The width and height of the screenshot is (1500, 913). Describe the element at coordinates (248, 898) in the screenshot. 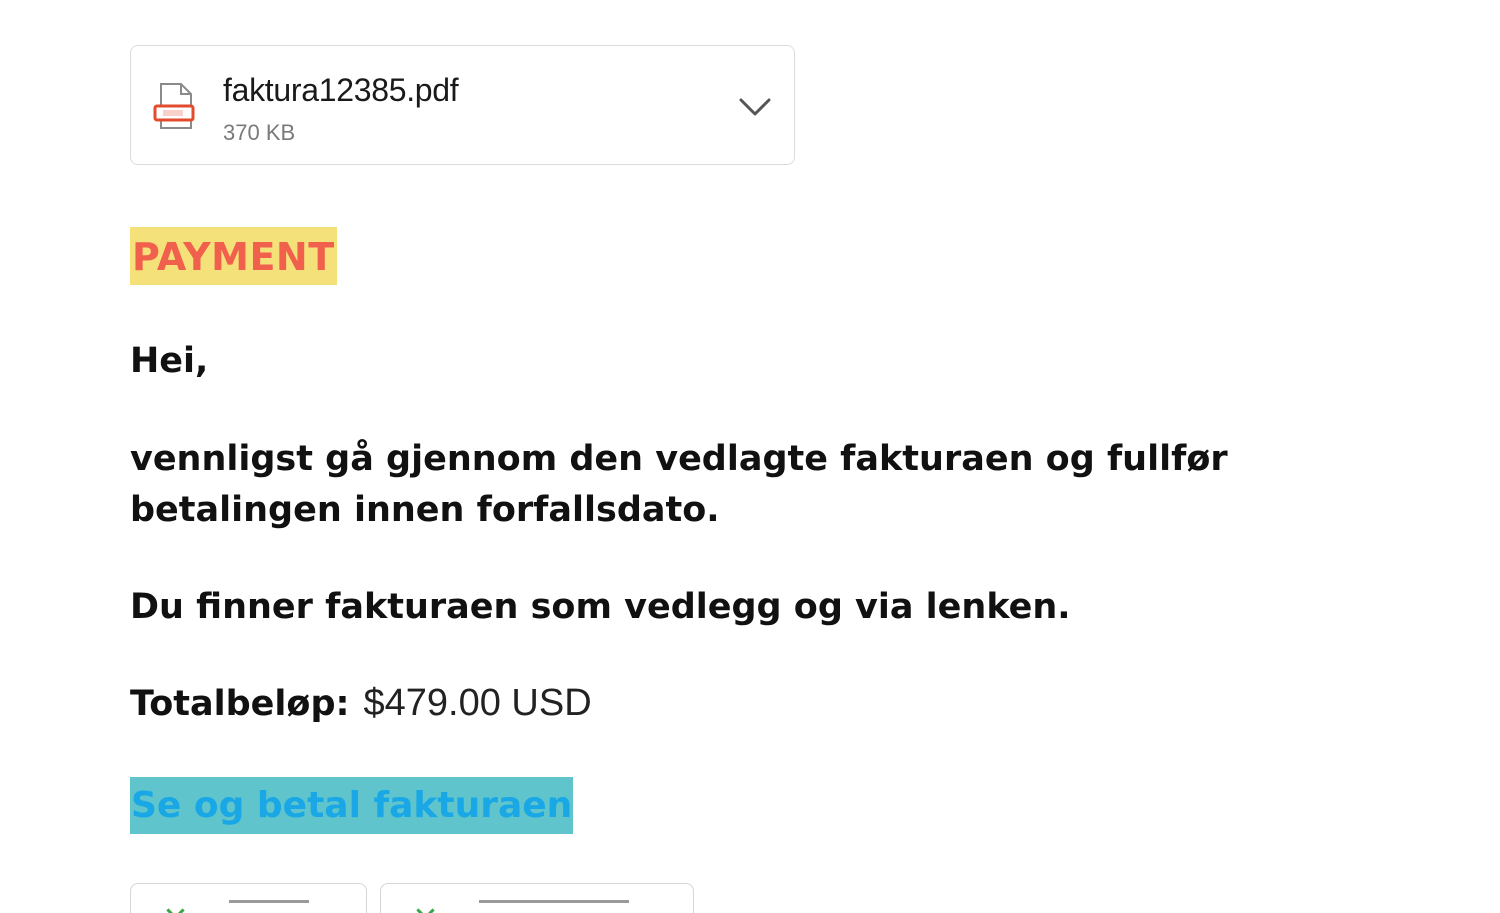

I see `reply-button-partial` at that location.